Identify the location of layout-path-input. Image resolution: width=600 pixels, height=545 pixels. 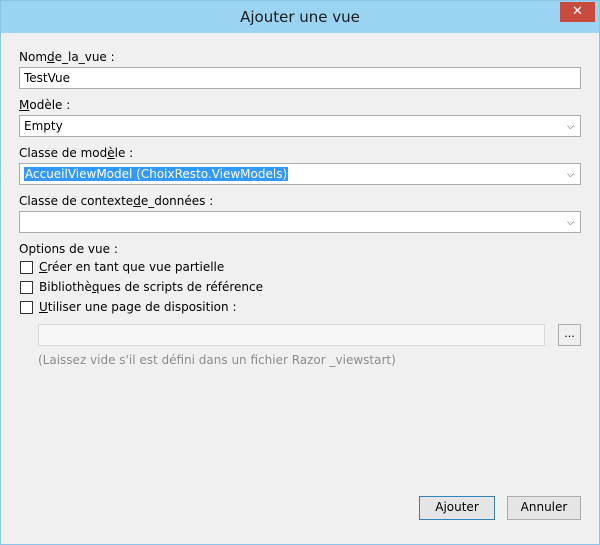
(291, 335).